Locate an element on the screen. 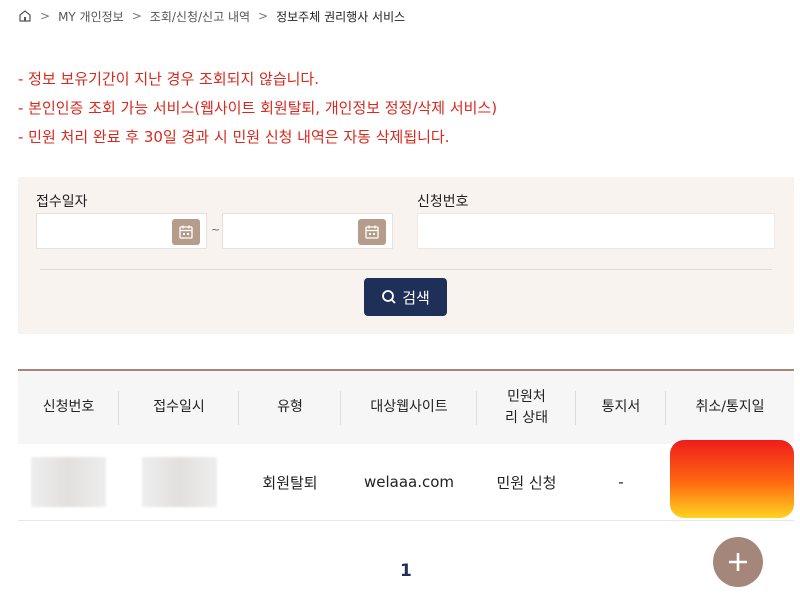 The height and width of the screenshot is (600, 800). column-header: 통지서 is located at coordinates (621, 407).